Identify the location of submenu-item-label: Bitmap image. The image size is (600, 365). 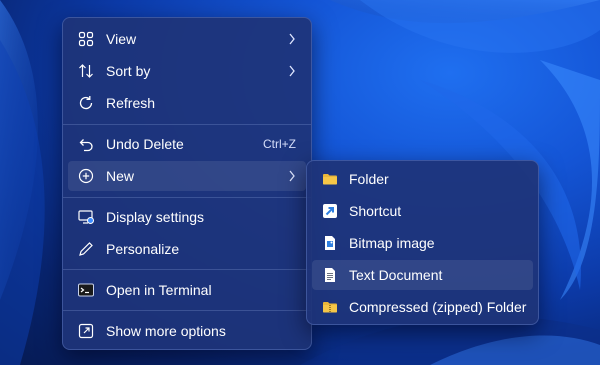
(392, 243).